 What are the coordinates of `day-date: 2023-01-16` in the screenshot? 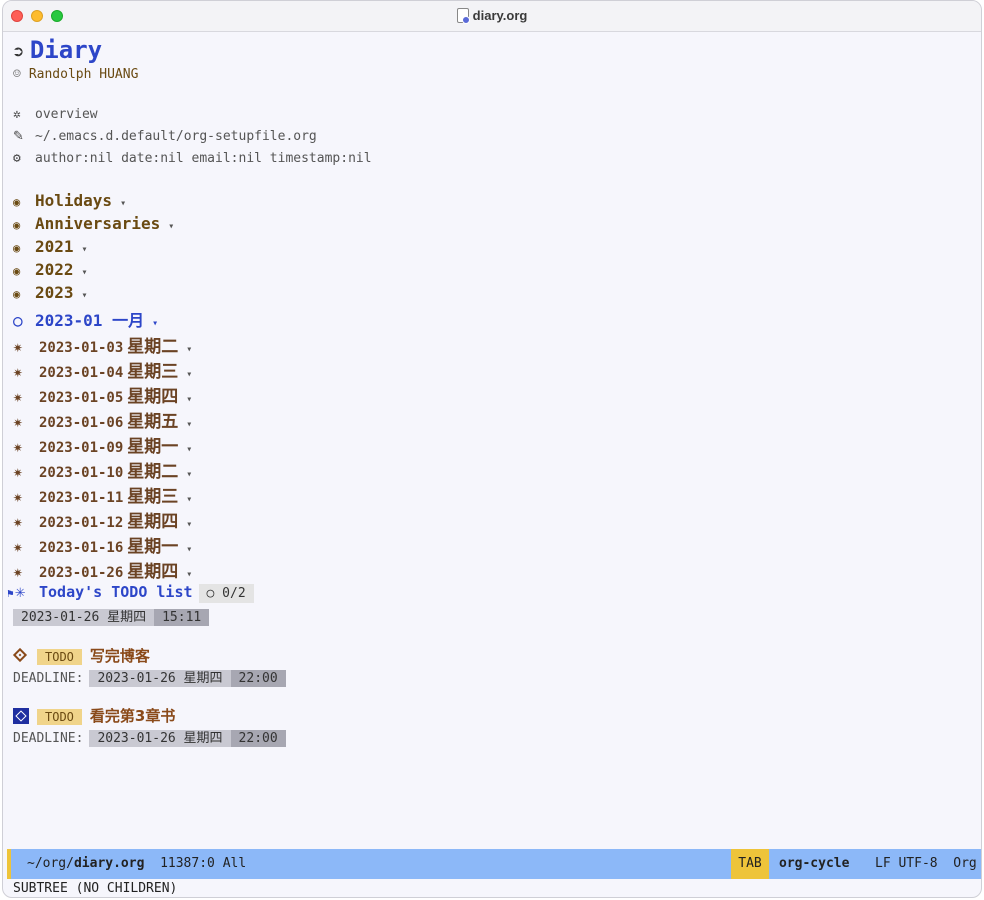 It's located at (81, 548).